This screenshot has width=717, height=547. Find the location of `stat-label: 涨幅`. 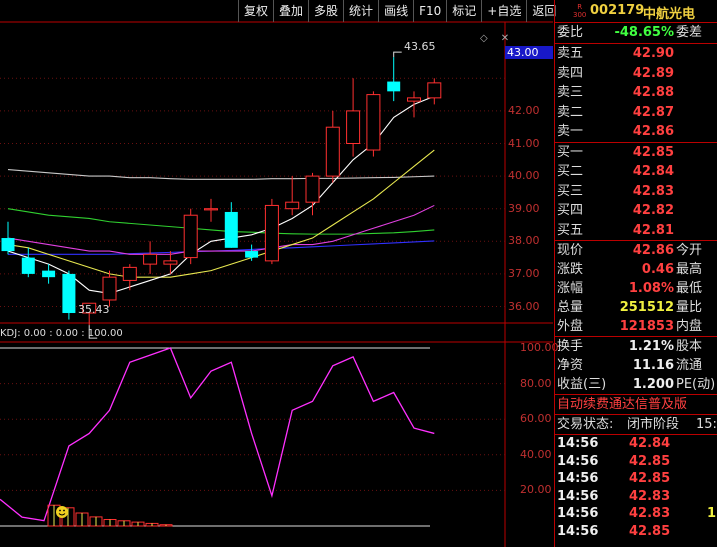

stat-label: 涨幅 is located at coordinates (570, 288).